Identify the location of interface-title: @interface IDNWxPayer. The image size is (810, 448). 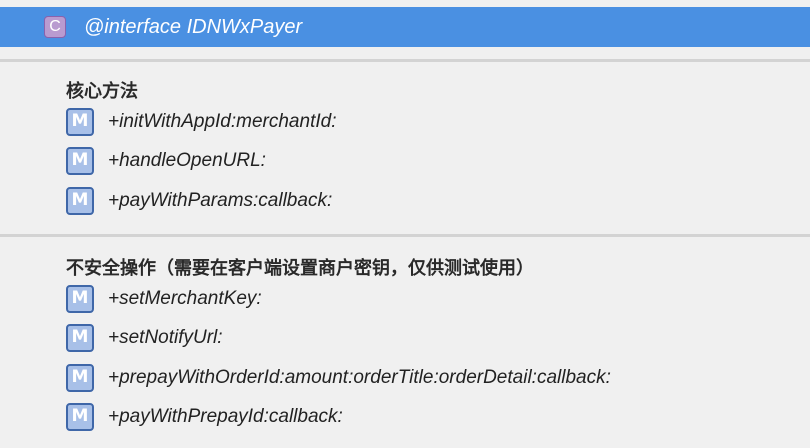
(193, 27).